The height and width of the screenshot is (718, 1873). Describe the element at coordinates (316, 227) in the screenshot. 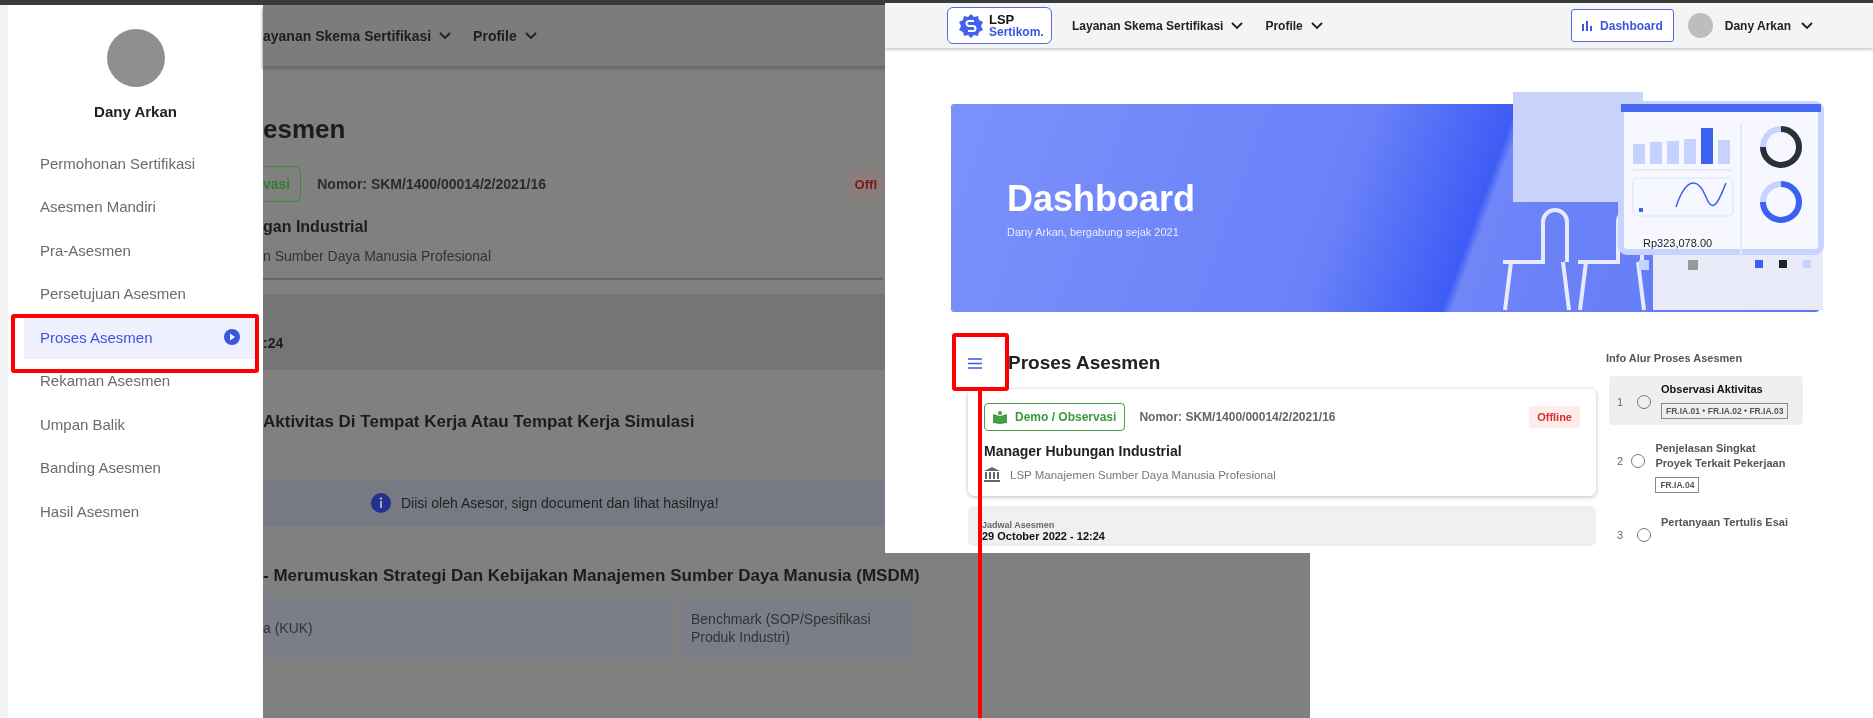

I see `scheme-title: gan Industrial` at that location.